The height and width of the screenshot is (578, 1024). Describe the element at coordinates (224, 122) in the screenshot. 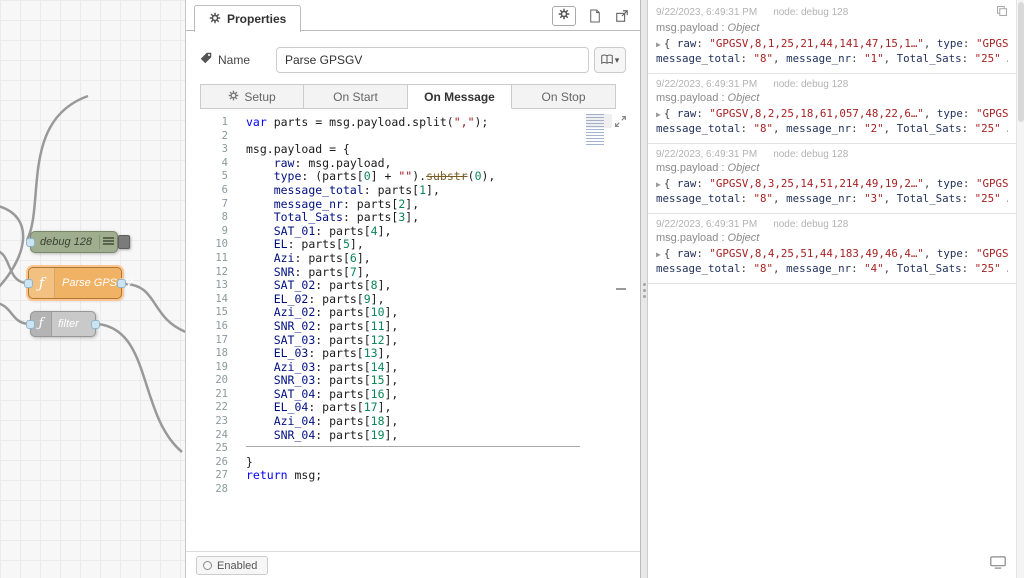

I see `line-number: 1` at that location.